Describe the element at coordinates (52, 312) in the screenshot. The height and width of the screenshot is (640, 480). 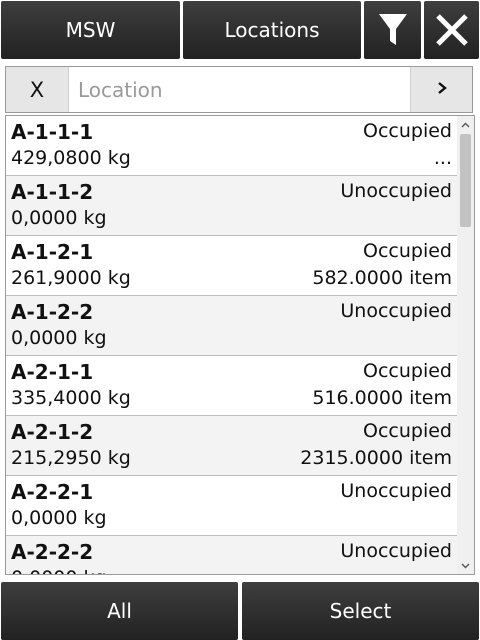
I see `location-name: A-1-2-2` at that location.